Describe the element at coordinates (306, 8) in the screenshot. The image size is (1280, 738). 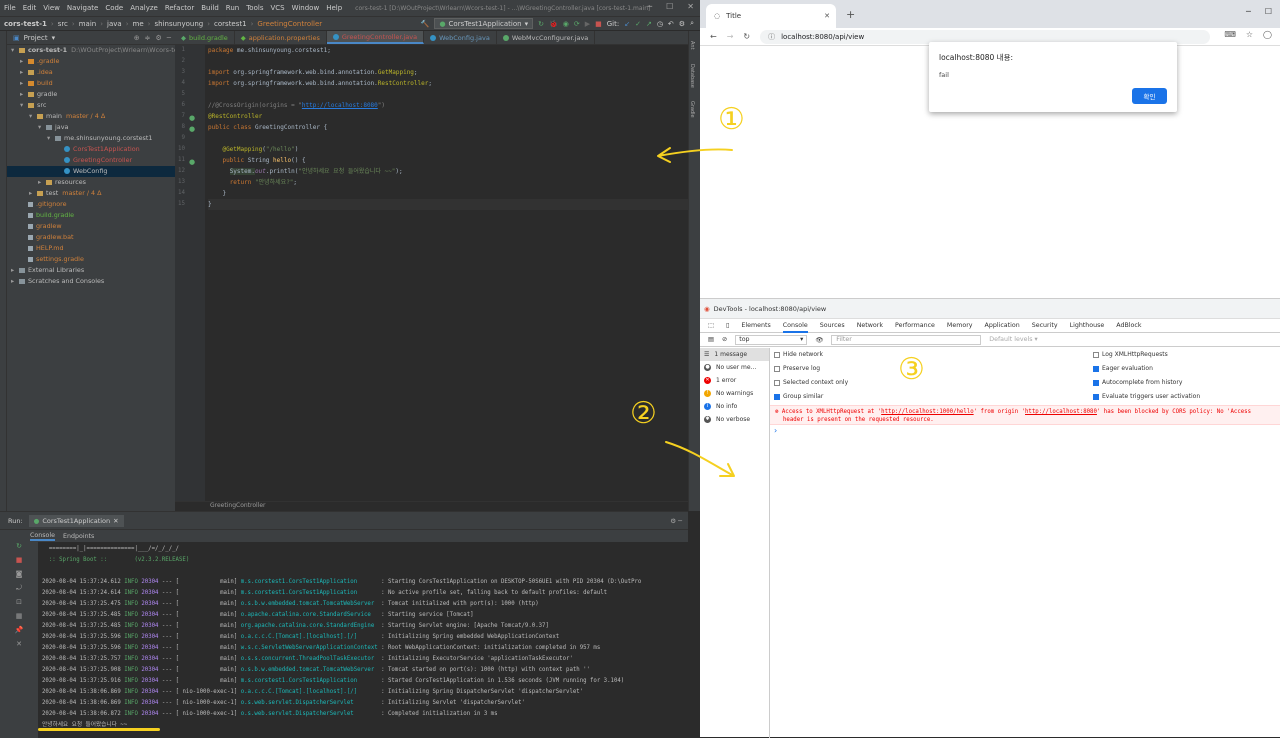
I see `menu-window: Window` at that location.